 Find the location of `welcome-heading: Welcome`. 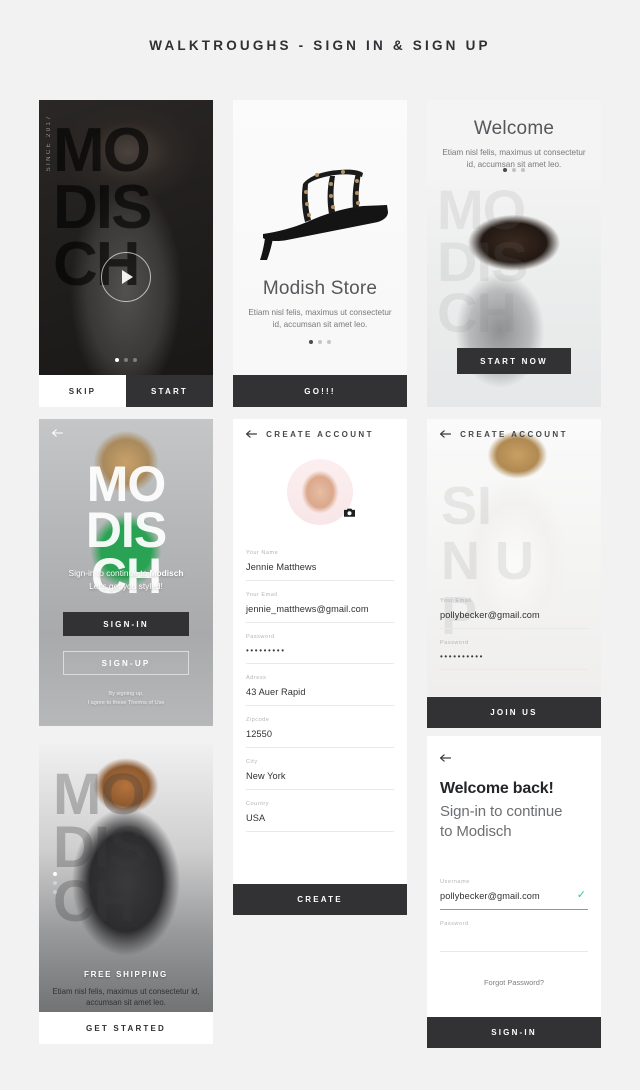

welcome-heading: Welcome is located at coordinates (514, 128).